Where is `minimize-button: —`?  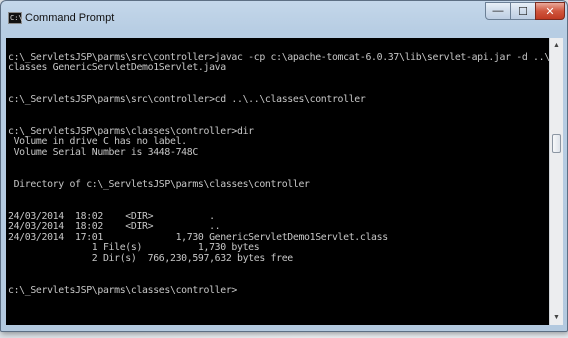 minimize-button: — is located at coordinates (498, 11).